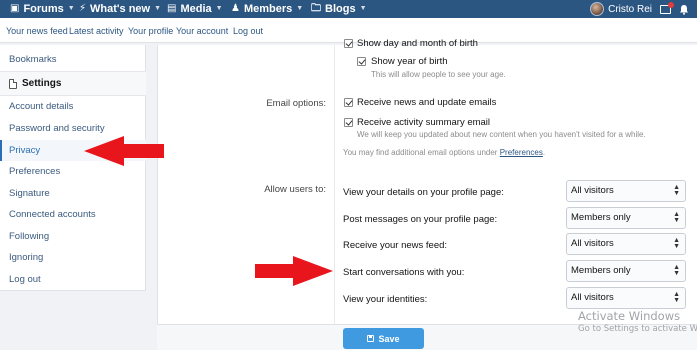 Image resolution: width=697 pixels, height=350 pixels. I want to click on sidebar-item-following: Following, so click(73, 236).